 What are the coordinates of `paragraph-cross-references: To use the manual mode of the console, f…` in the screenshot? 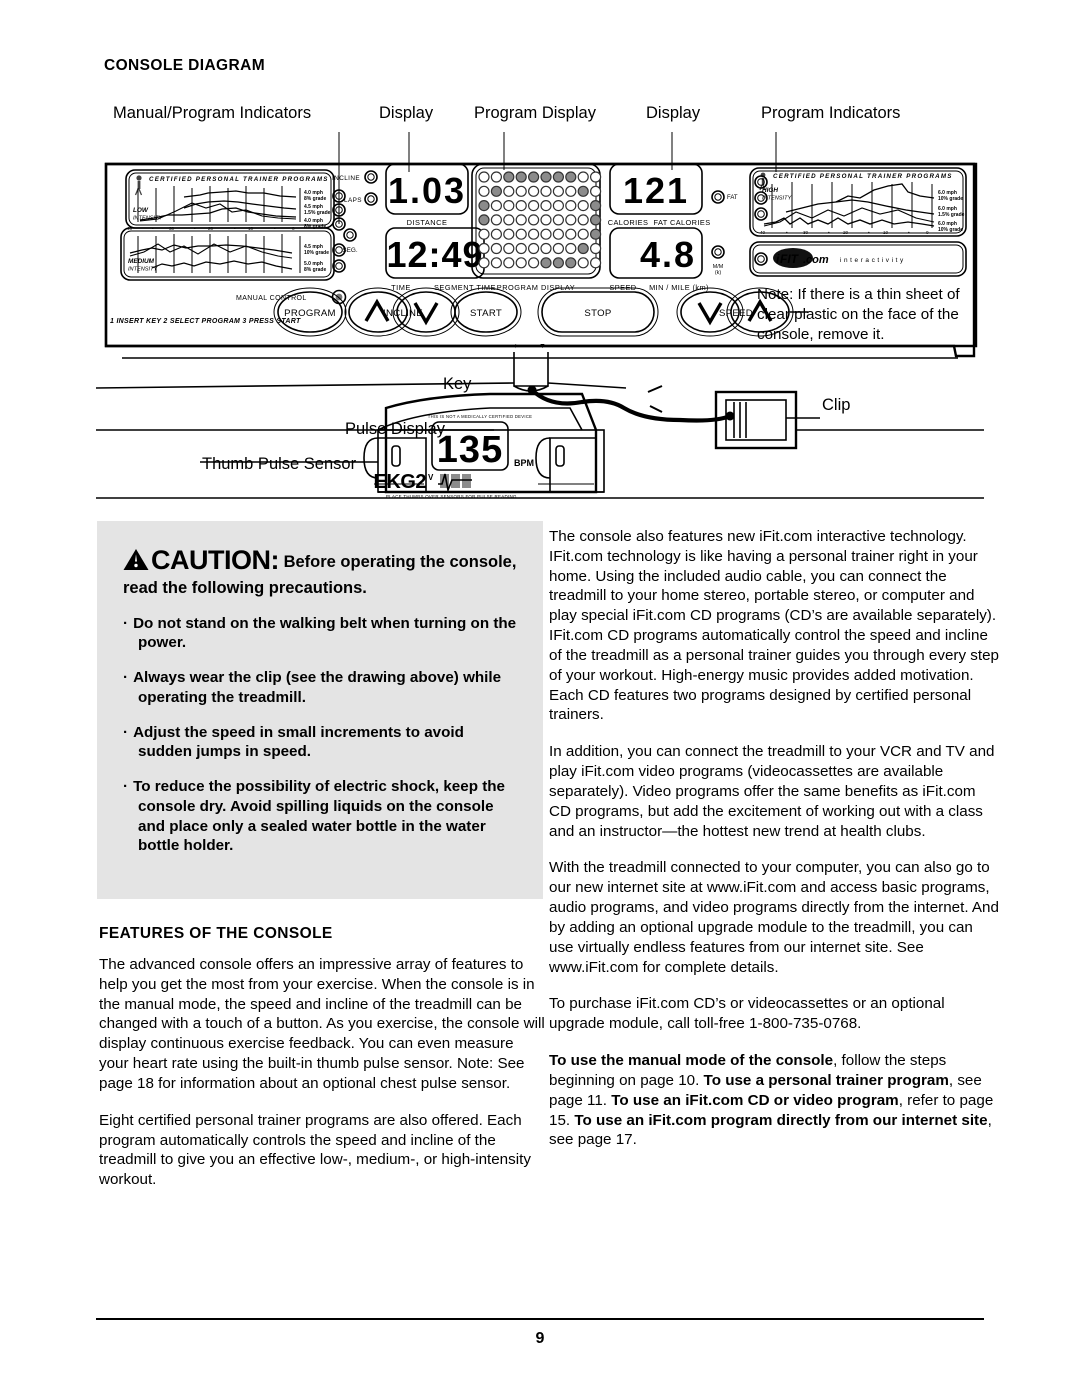 It's located at (771, 1100).